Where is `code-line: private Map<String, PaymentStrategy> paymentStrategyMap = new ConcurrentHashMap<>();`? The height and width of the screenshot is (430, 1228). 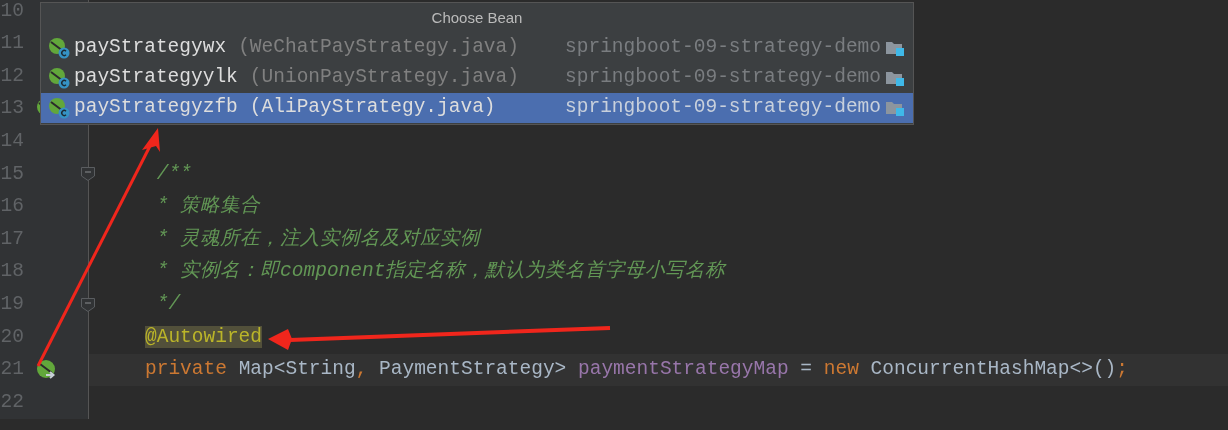
code-line: private Map<String, PaymentStrategy> paymentStrategyMap = new ConcurrentHashMap<>(); is located at coordinates (636, 370).